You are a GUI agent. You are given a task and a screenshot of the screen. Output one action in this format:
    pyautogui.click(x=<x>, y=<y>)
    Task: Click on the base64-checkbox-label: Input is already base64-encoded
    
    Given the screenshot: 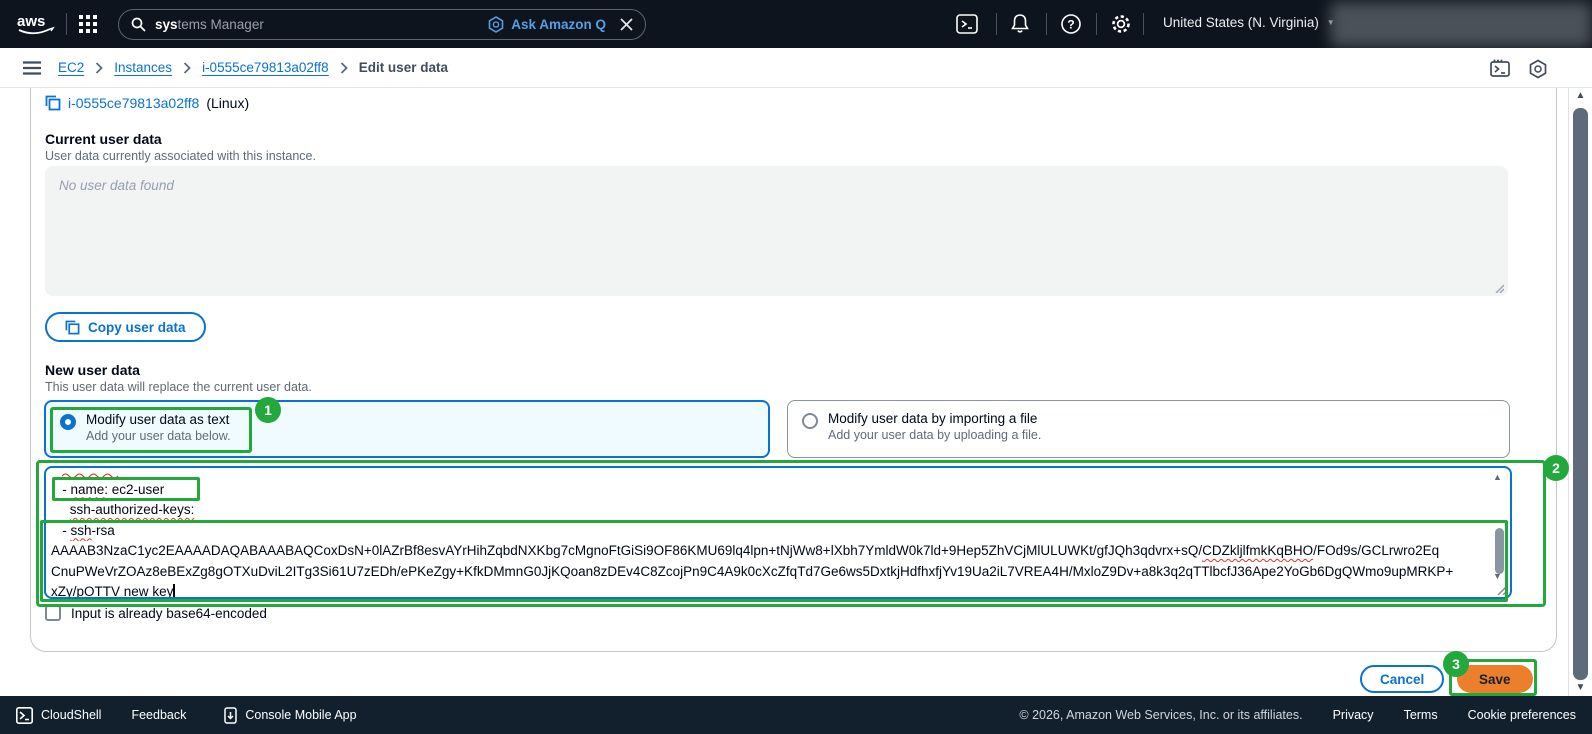 What is the action you would take?
    pyautogui.click(x=169, y=613)
    